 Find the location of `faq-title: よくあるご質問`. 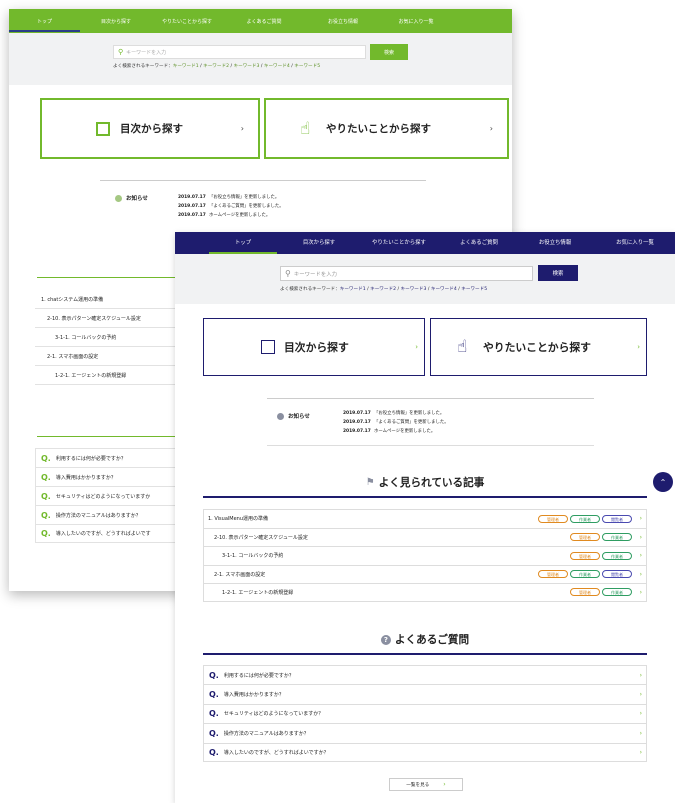

faq-title: よくあるご質問 is located at coordinates (432, 640).